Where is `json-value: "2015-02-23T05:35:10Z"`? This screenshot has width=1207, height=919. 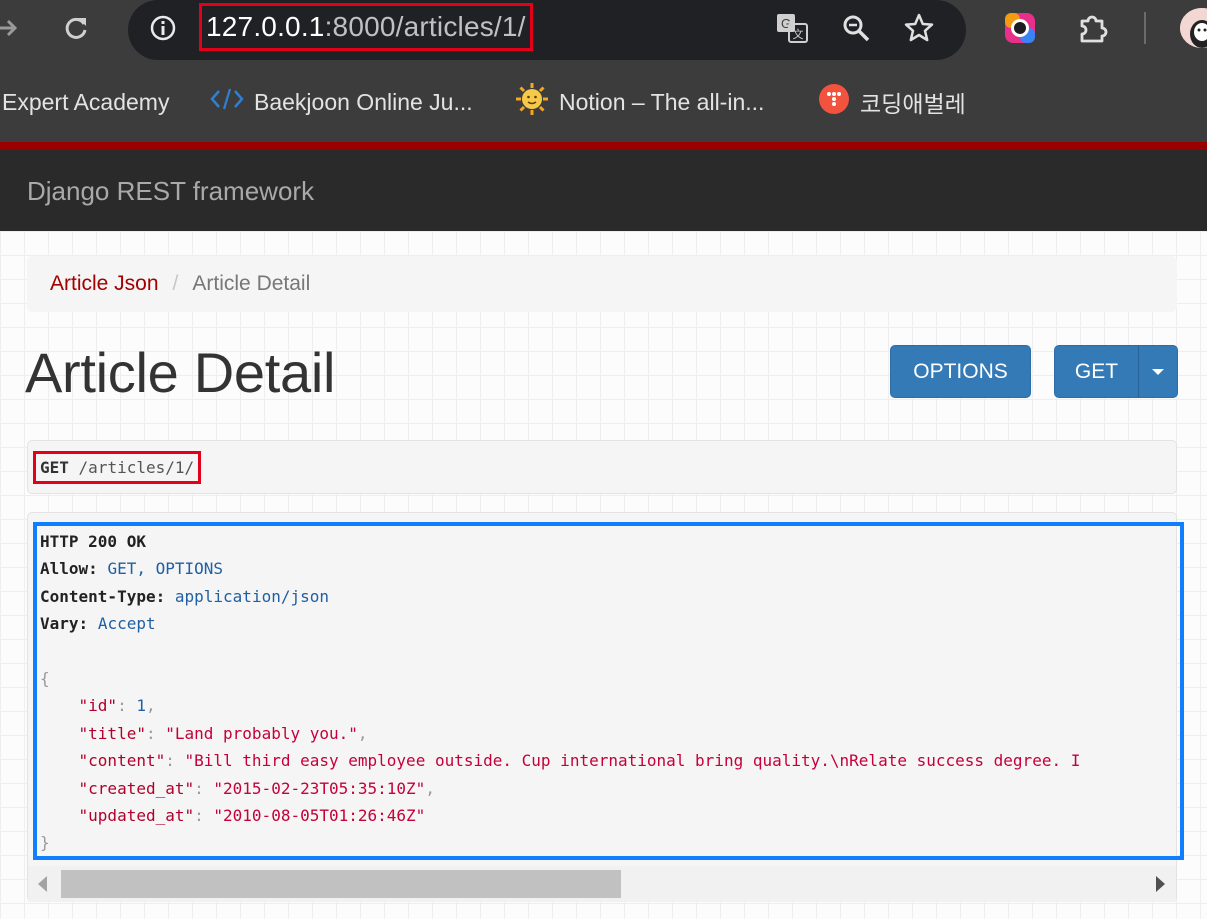 json-value: "2015-02-23T05:35:10Z" is located at coordinates (319, 788).